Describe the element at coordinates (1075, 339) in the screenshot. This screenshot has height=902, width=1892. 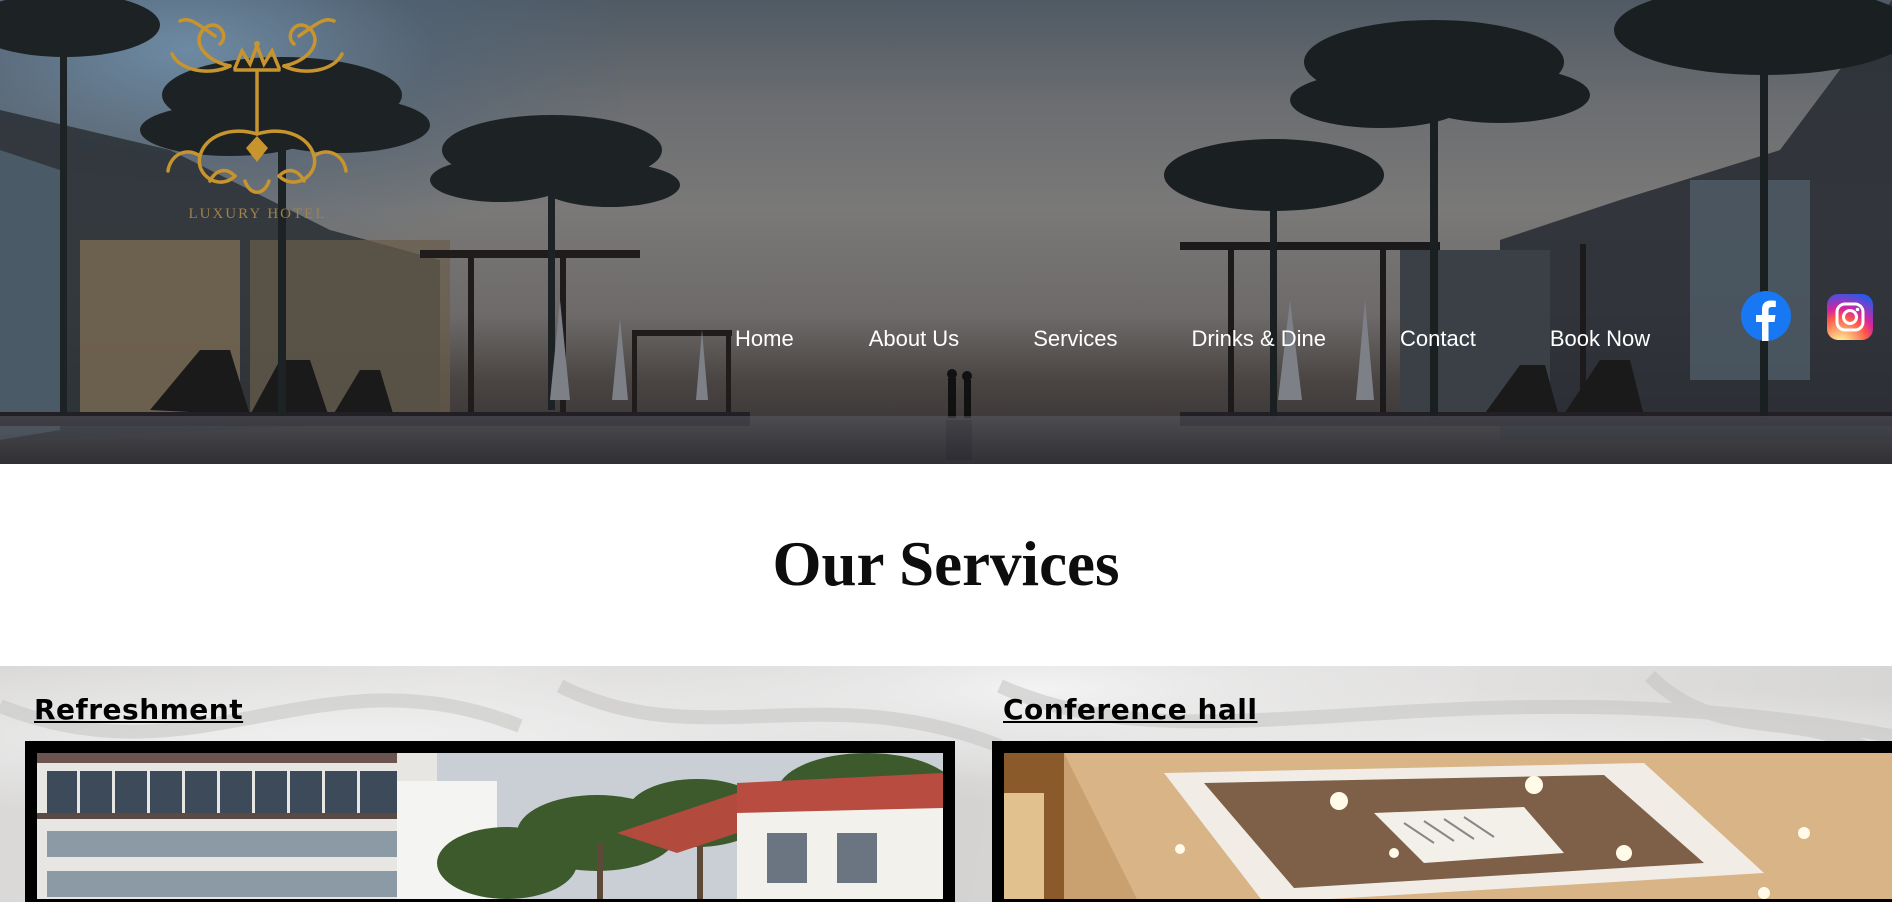
I see `nav-services: Services` at that location.